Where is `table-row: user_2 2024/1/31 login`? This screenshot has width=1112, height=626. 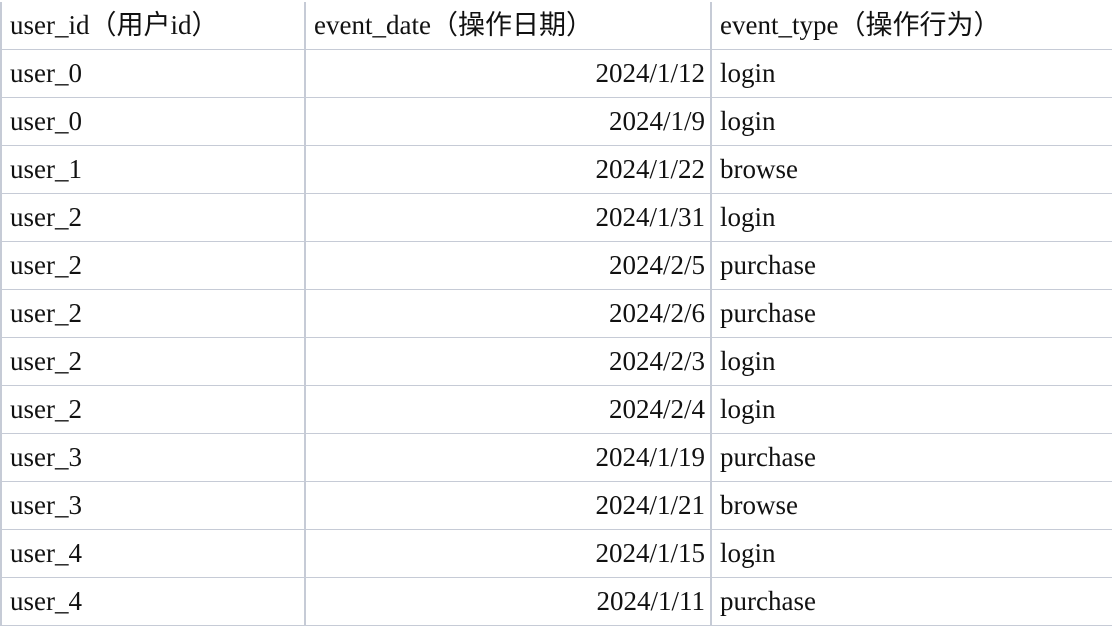 table-row: user_2 2024/1/31 login is located at coordinates (556, 217).